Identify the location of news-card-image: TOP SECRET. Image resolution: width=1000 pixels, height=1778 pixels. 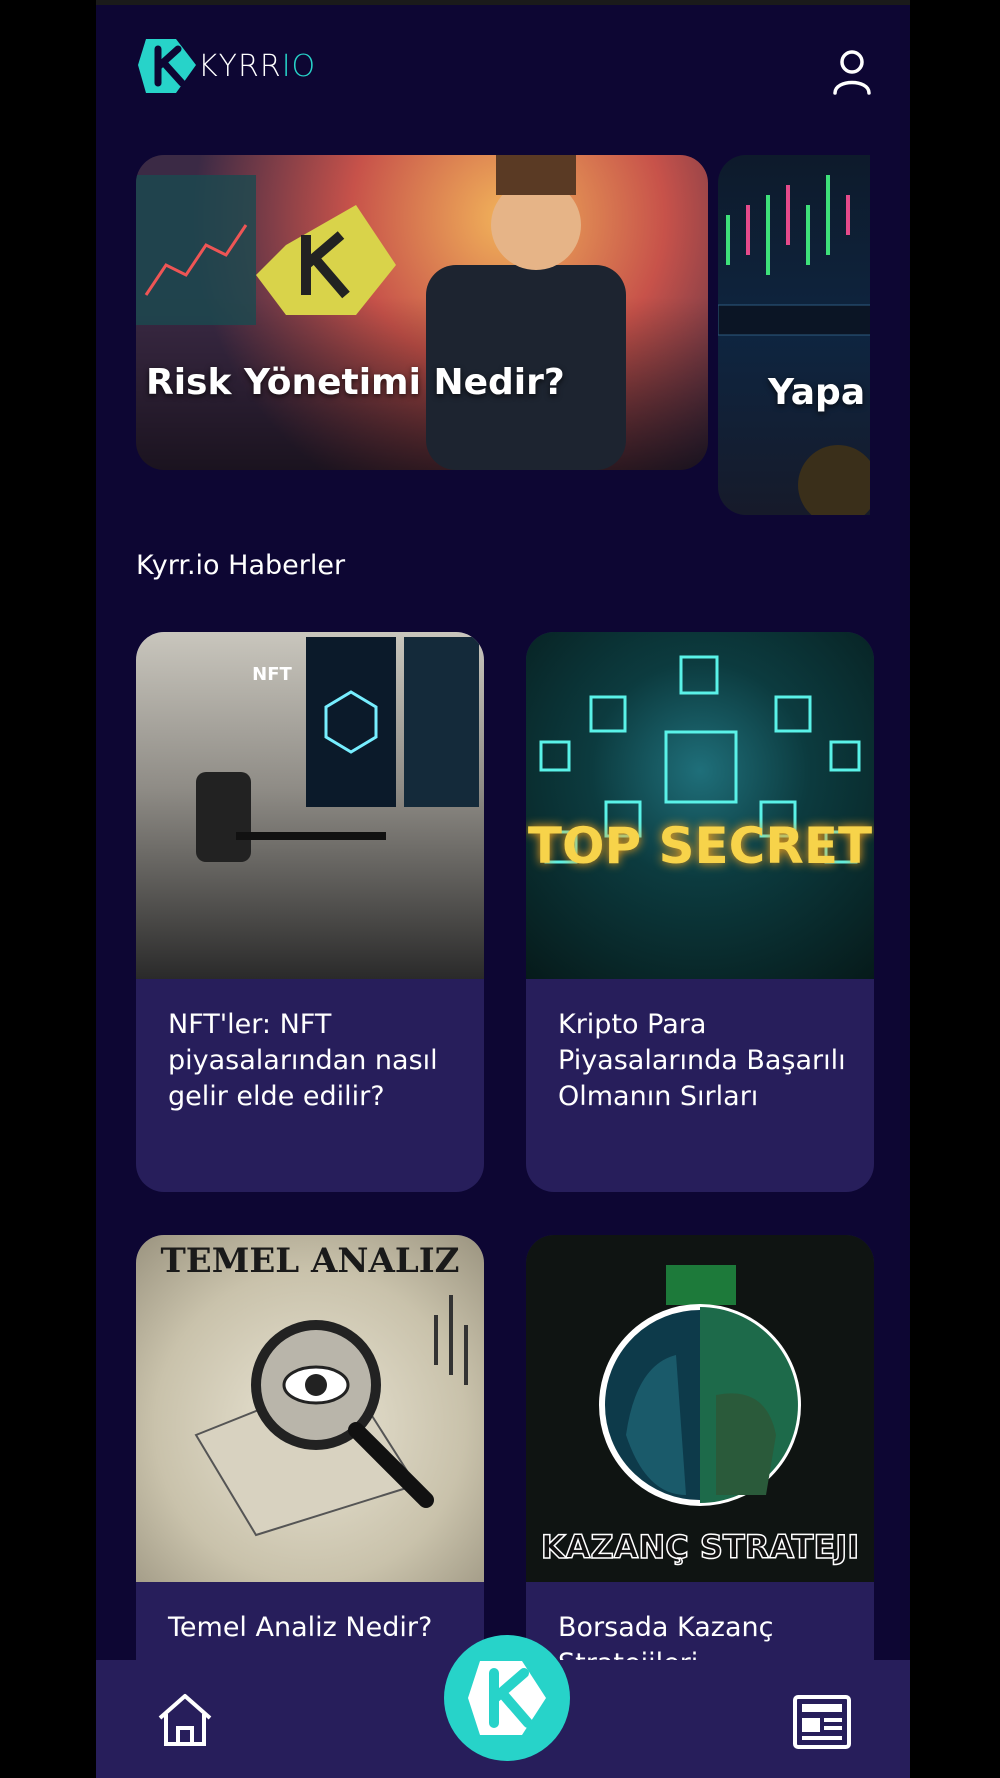
(700, 805).